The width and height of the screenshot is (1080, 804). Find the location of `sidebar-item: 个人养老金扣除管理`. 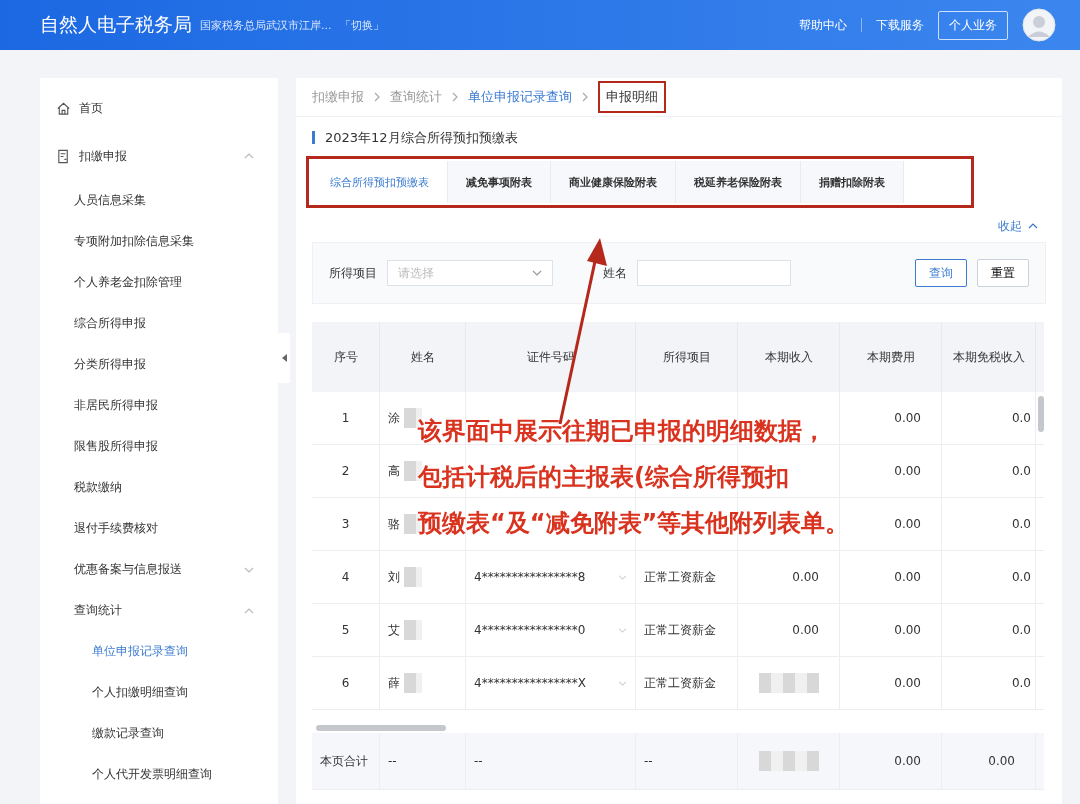

sidebar-item: 个人养老金扣除管理 is located at coordinates (159, 282).